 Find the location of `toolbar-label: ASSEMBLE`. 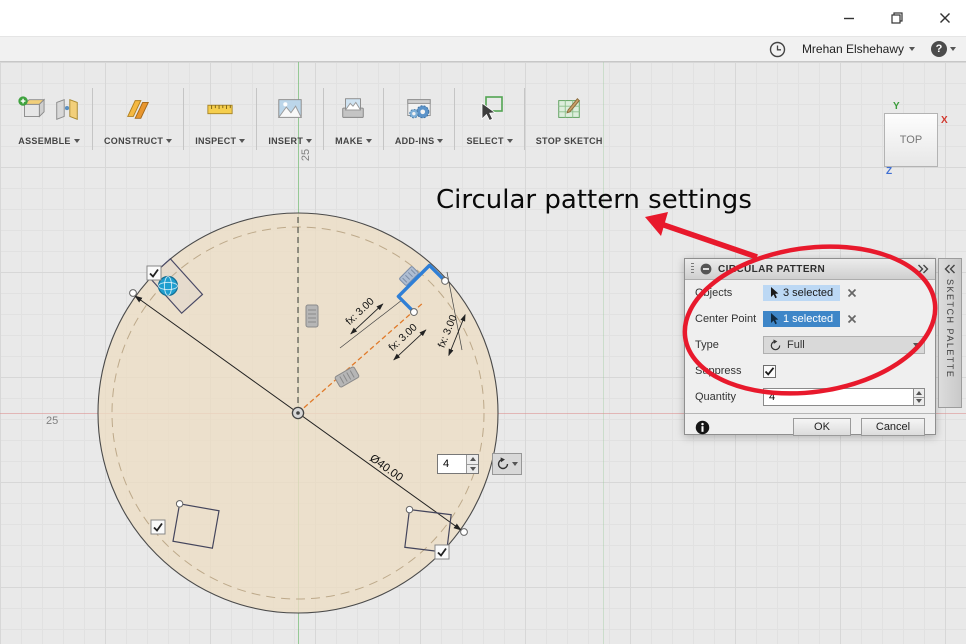

toolbar-label: ASSEMBLE is located at coordinates (44, 141).